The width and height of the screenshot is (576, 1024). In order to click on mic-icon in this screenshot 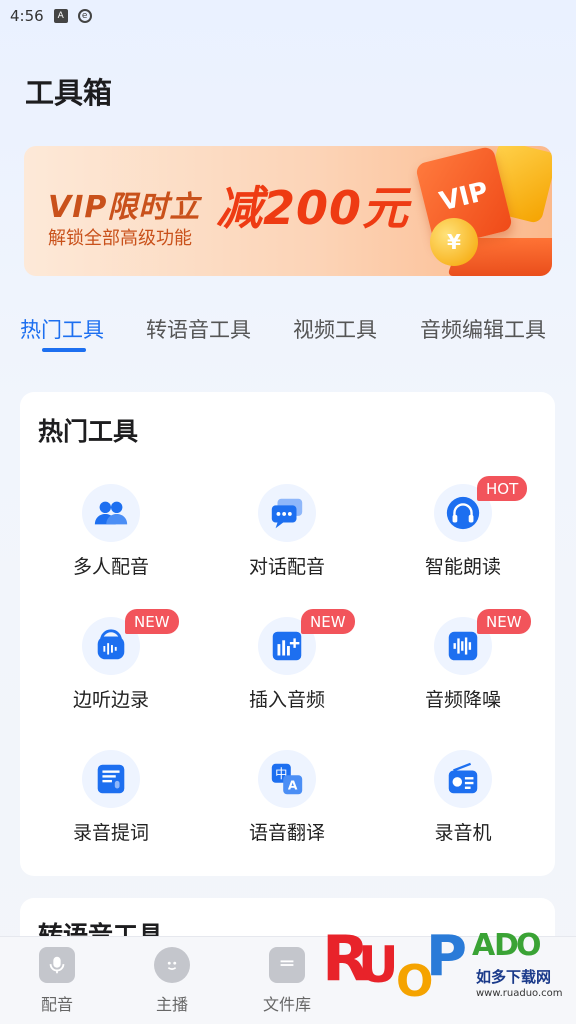, I will do `click(57, 965)`.